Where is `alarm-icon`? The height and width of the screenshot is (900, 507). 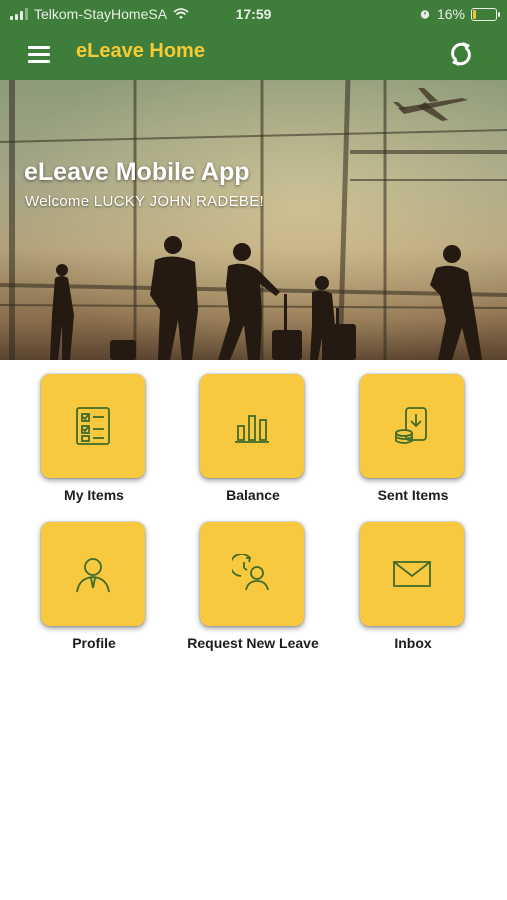
alarm-icon is located at coordinates (425, 14).